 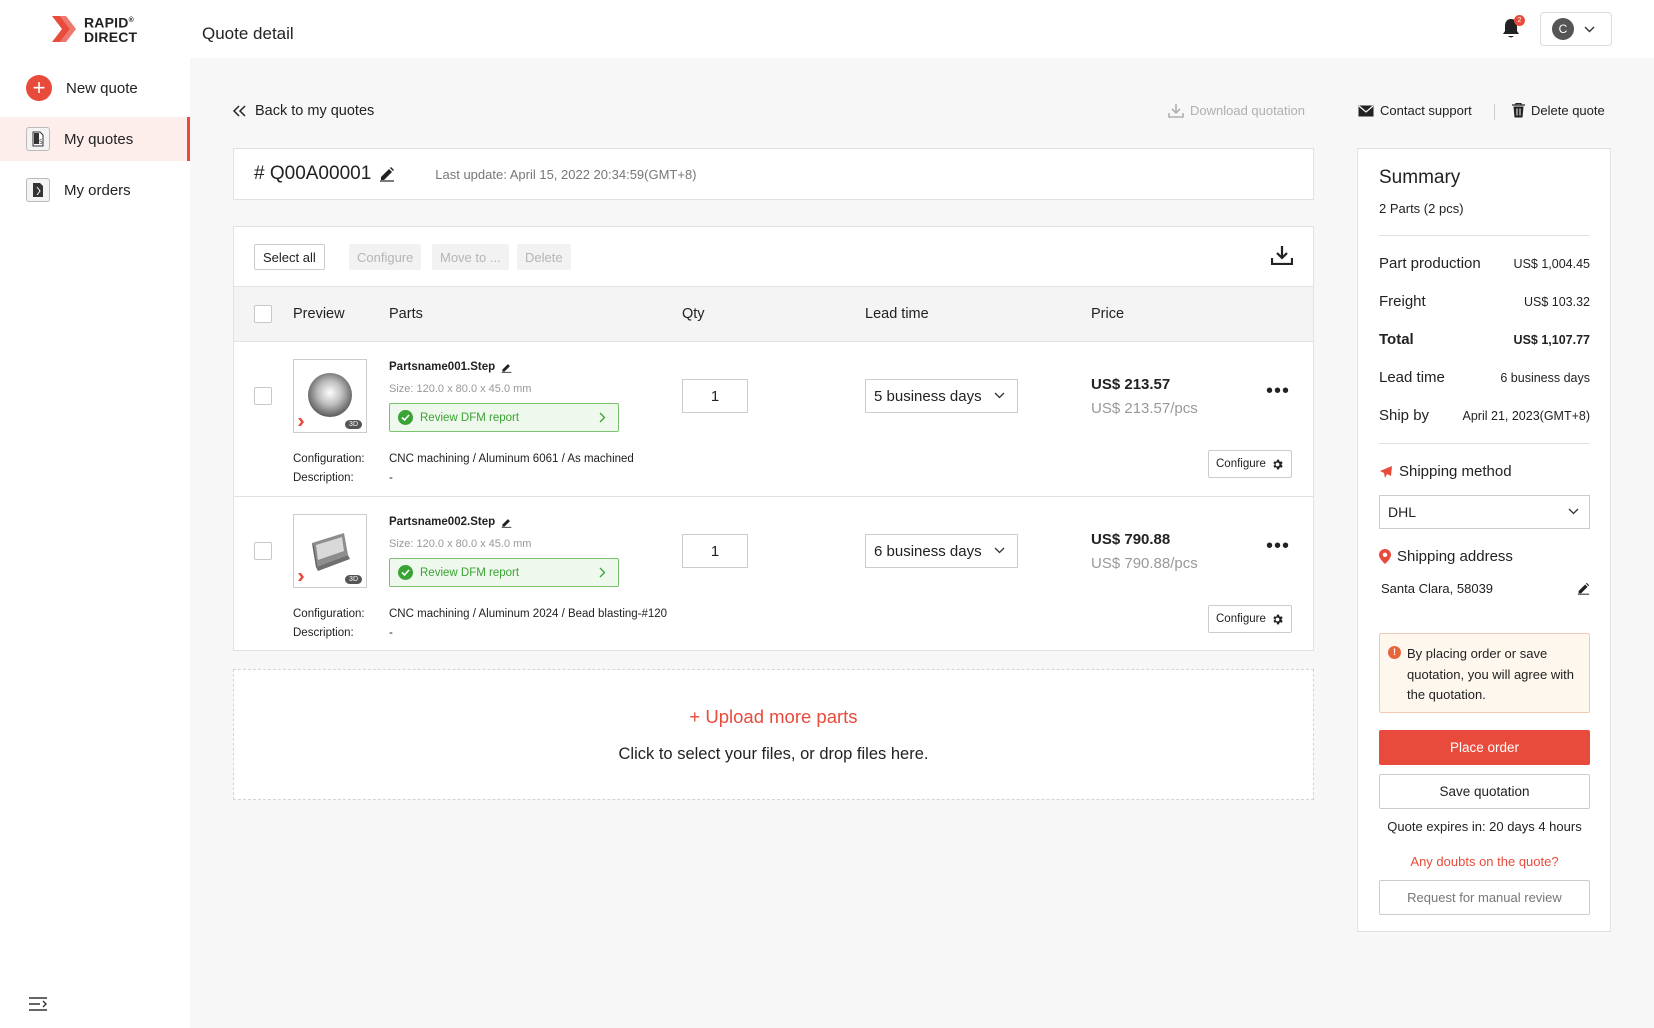 I want to click on back-label: Back to my quotes, so click(x=315, y=111).